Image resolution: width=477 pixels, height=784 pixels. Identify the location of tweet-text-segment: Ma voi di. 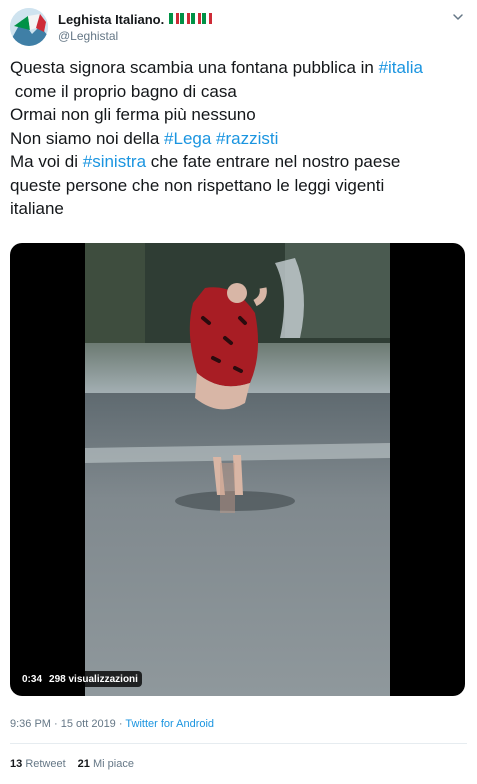
(46, 161).